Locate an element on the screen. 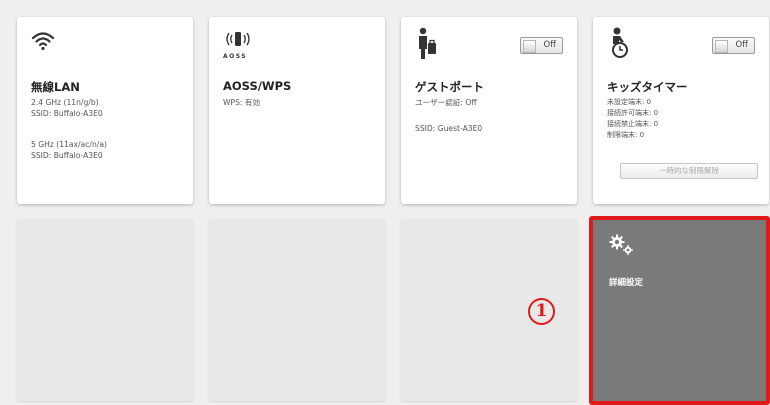 This screenshot has width=770, height=405. kids-allowed-devices: 接続許可端末: 0 is located at coordinates (633, 113).